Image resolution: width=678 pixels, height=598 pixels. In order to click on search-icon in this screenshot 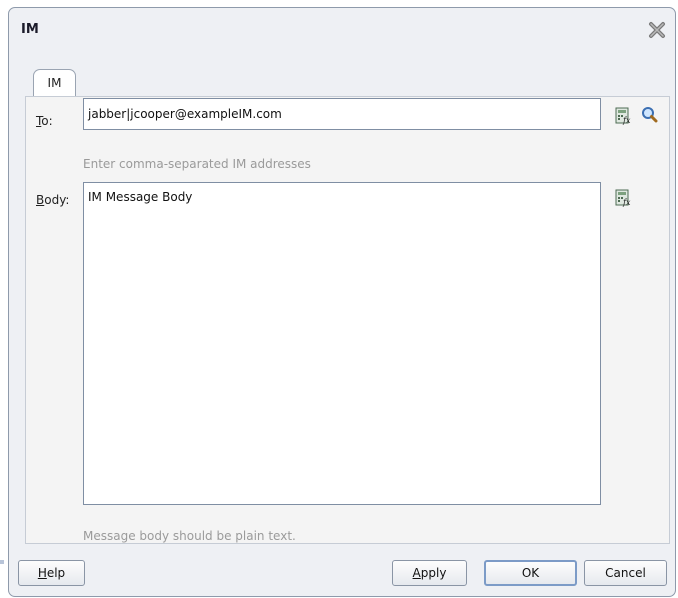, I will do `click(649, 115)`.